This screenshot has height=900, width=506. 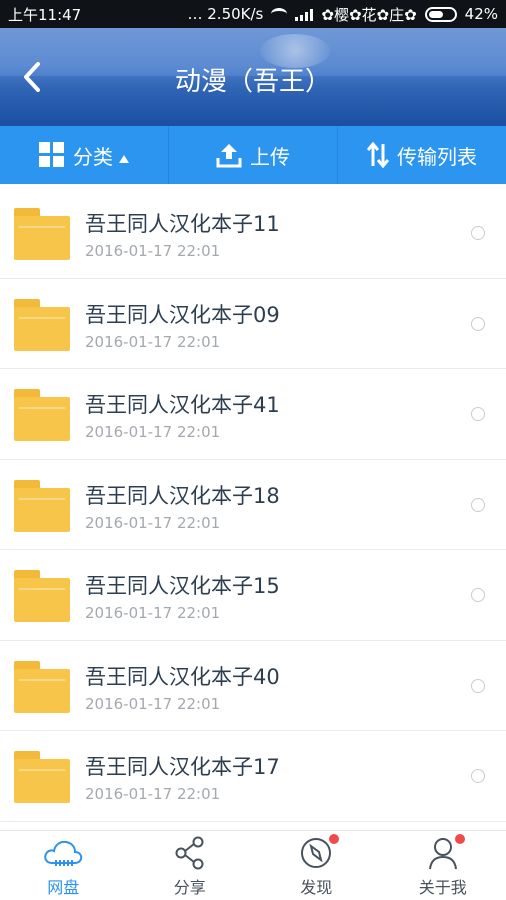 What do you see at coordinates (45, 14) in the screenshot?
I see `status-time: 上午11:47` at bounding box center [45, 14].